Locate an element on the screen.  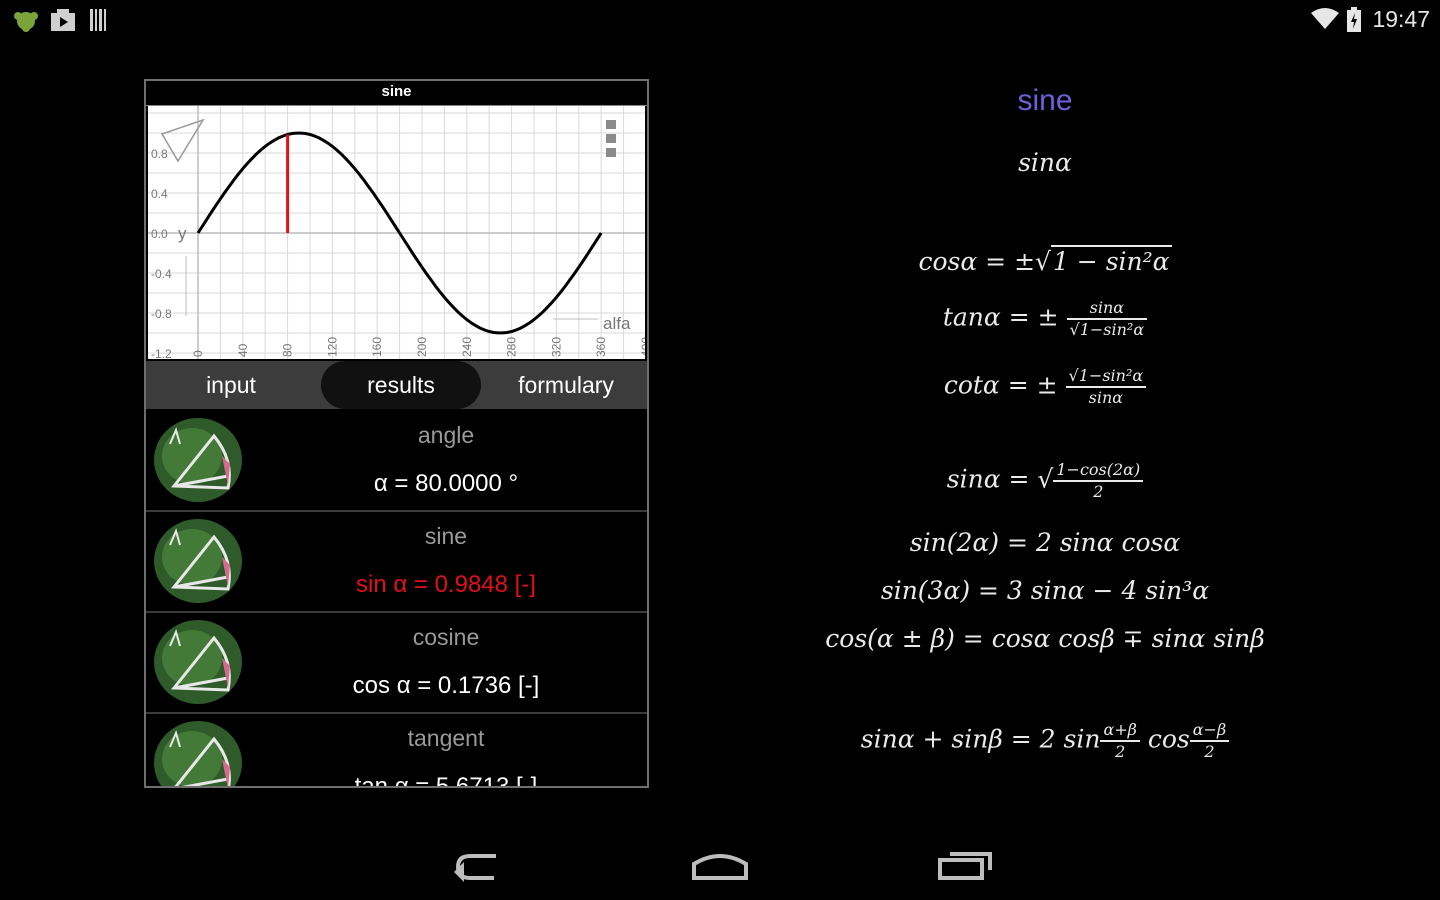
row-label: cosine is located at coordinates (446, 637).